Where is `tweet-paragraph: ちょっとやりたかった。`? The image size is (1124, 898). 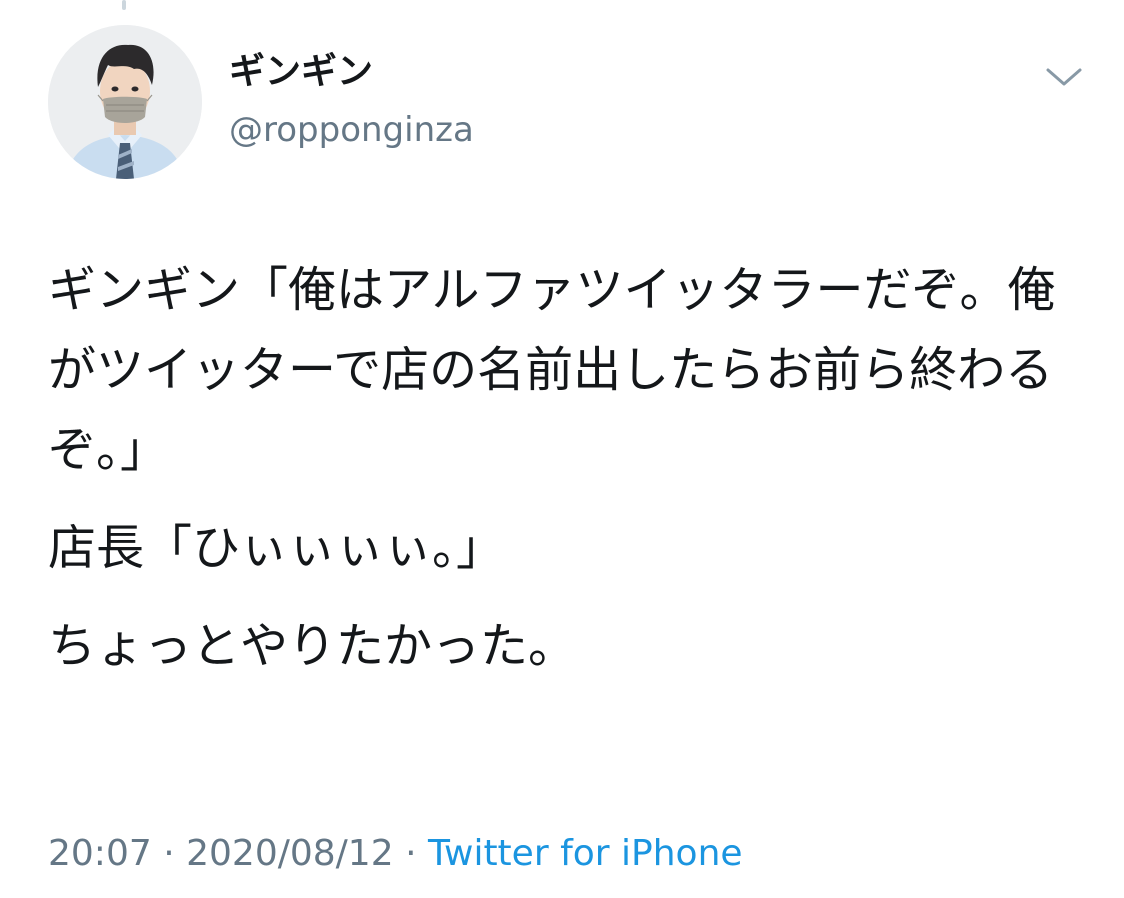
tweet-paragraph: ちょっとやりたかった。 is located at coordinates (312, 646).